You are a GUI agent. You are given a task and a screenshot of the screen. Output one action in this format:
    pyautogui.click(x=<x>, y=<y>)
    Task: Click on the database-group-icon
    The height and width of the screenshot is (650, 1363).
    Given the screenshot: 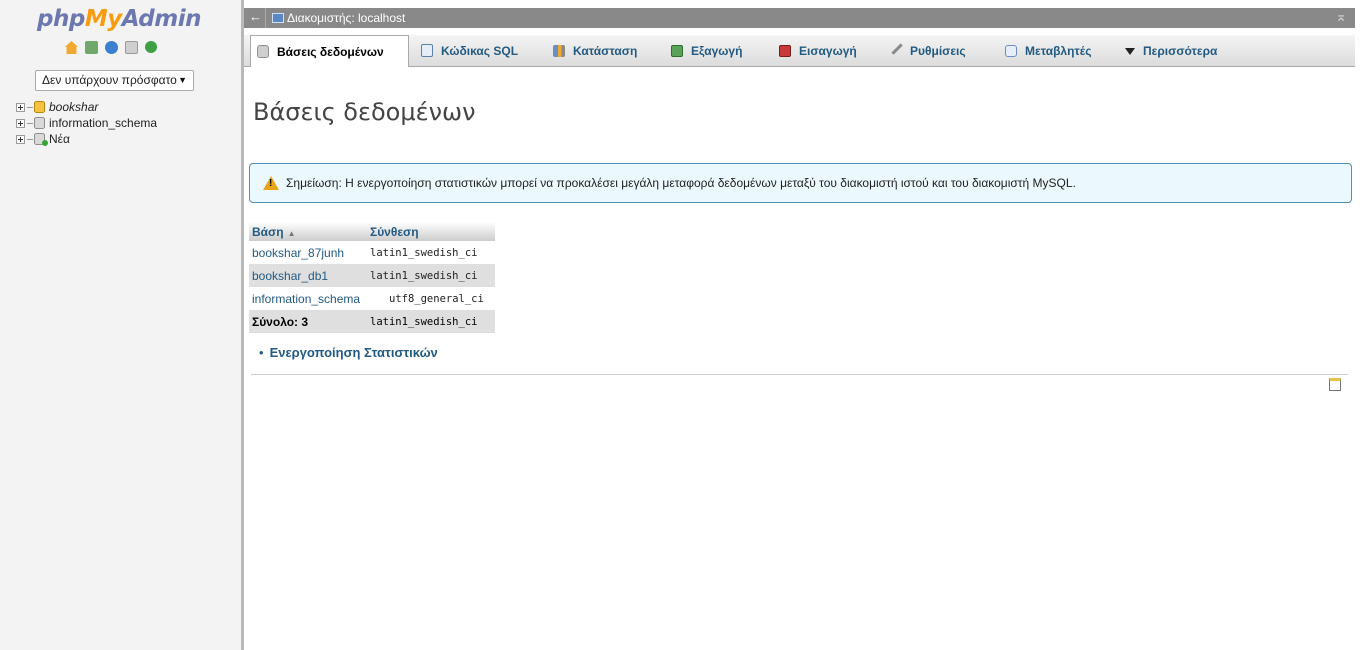 What is the action you would take?
    pyautogui.click(x=39, y=107)
    